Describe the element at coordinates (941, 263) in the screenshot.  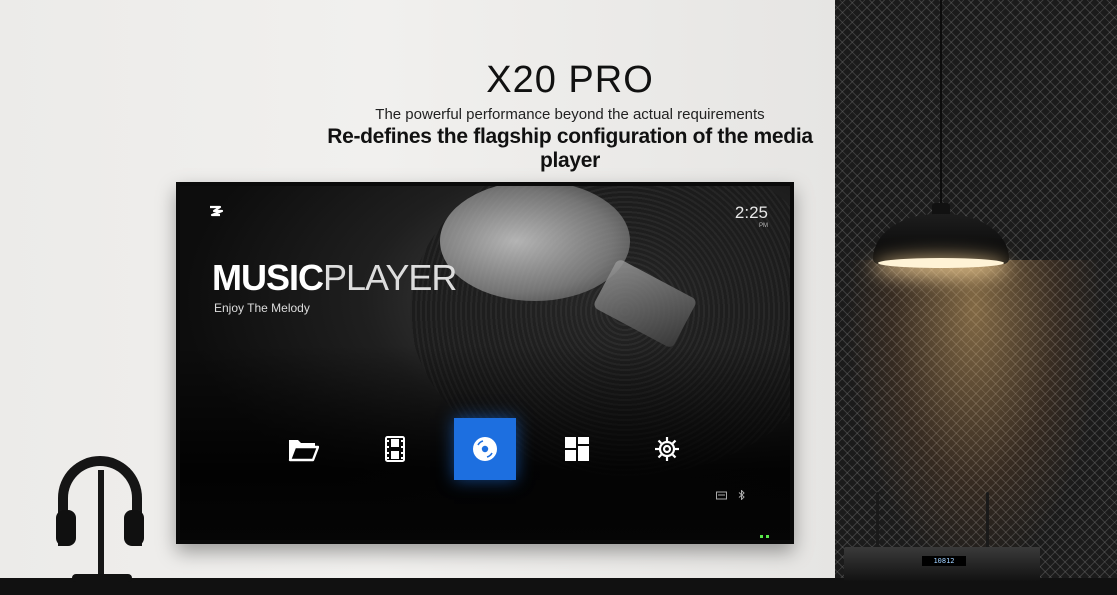
I see `lamp-bulb-light` at that location.